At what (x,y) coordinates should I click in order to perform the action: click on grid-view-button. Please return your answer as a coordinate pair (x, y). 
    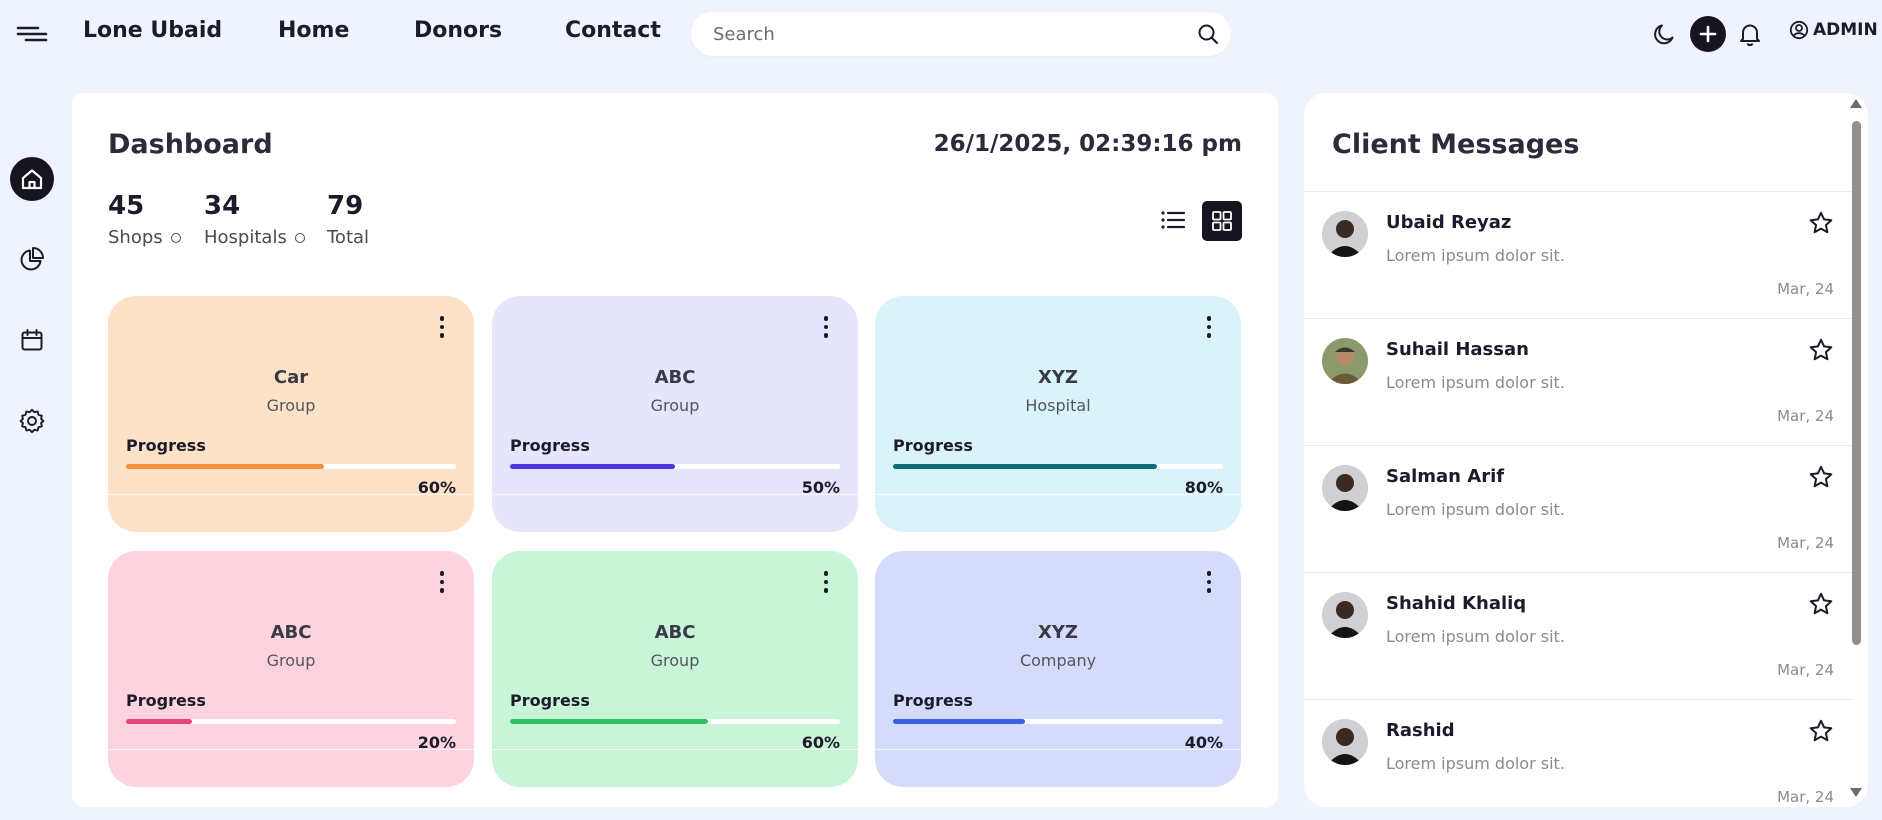
    Looking at the image, I should click on (1222, 221).